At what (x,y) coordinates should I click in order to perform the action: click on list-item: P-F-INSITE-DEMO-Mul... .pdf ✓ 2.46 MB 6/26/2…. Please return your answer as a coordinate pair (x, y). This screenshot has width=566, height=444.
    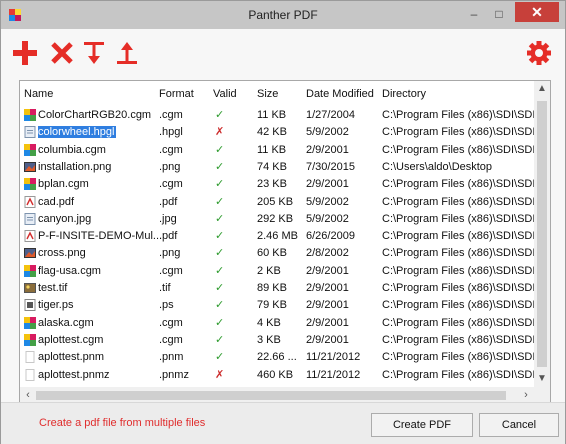
    Looking at the image, I should click on (277, 236).